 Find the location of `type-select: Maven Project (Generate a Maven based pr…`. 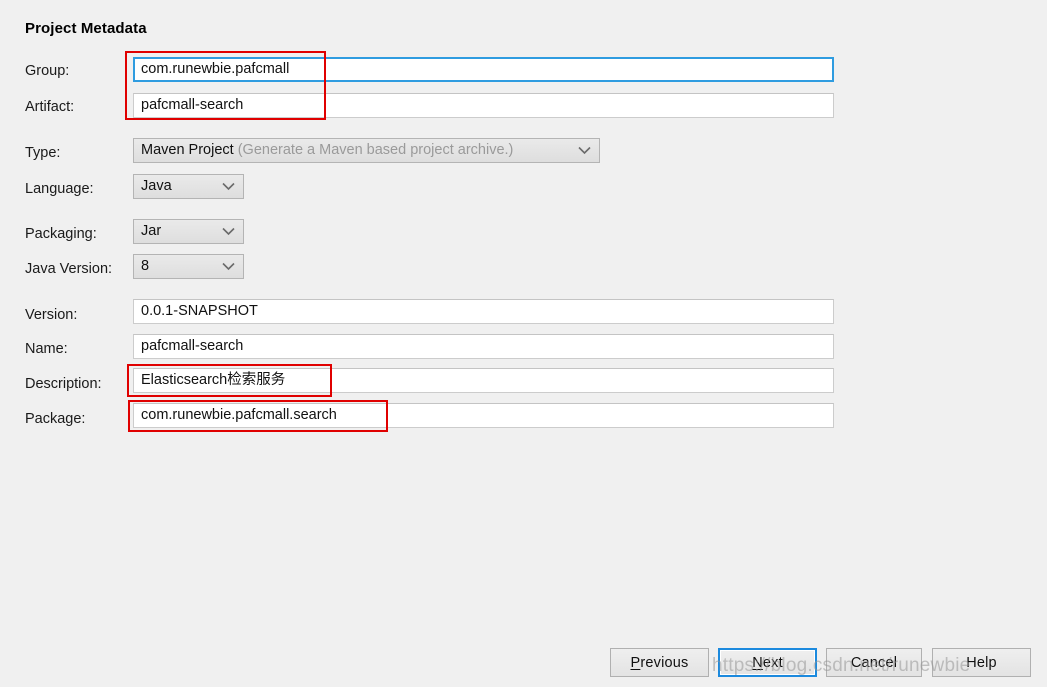

type-select: Maven Project (Generate a Maven based pr… is located at coordinates (366, 150).